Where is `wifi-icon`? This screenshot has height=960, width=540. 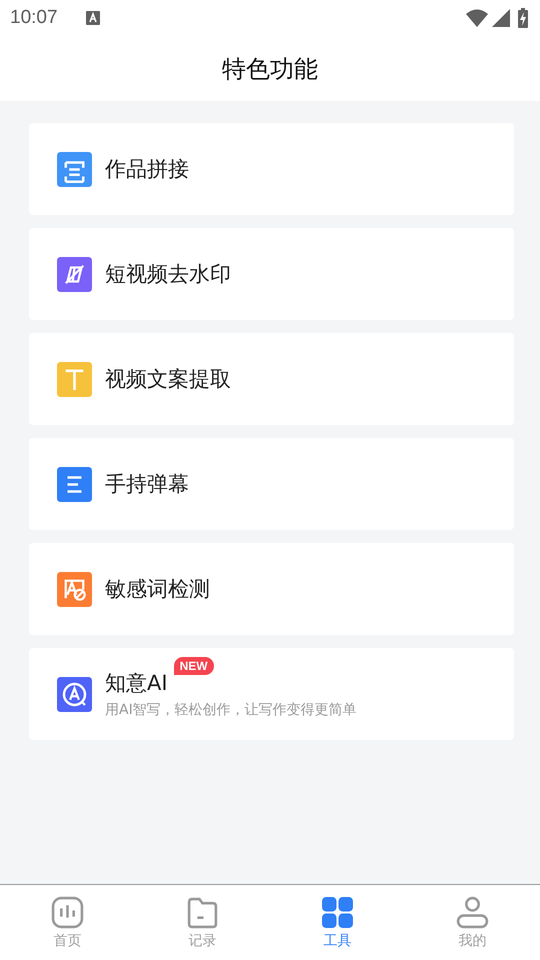
wifi-icon is located at coordinates (477, 18).